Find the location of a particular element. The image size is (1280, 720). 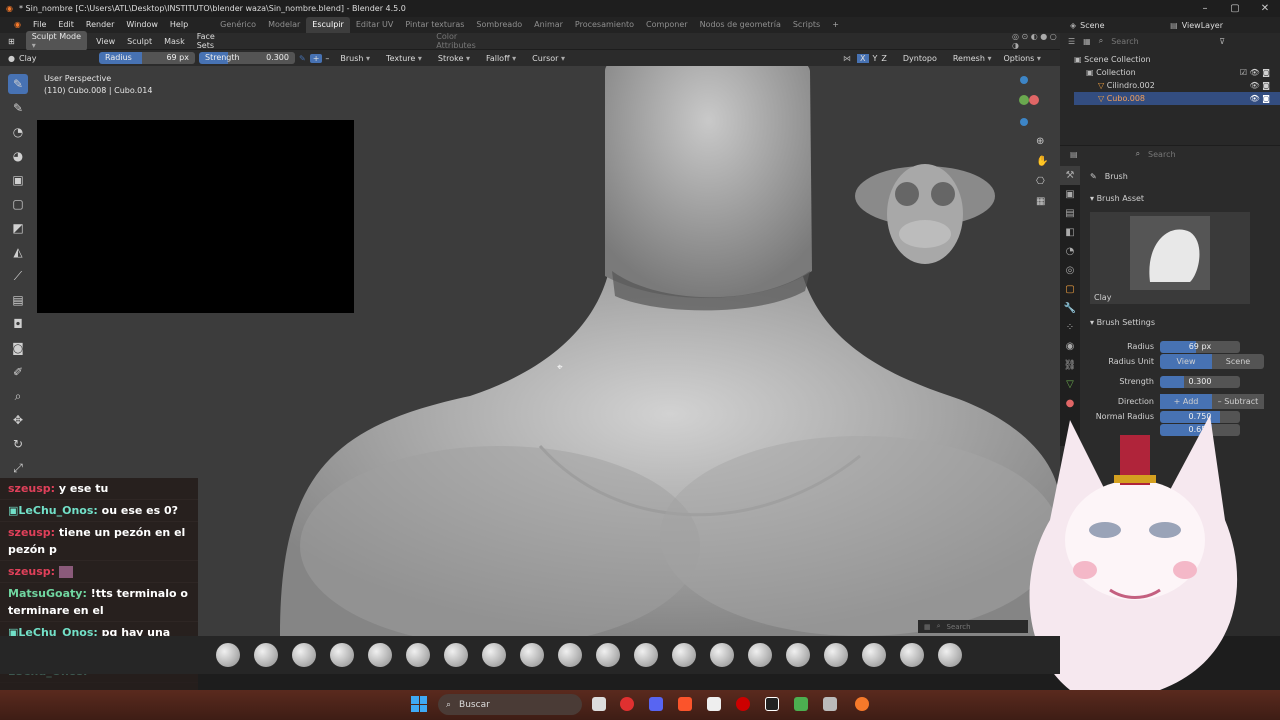

box-mask-icon: ▢ is located at coordinates (18, 204).